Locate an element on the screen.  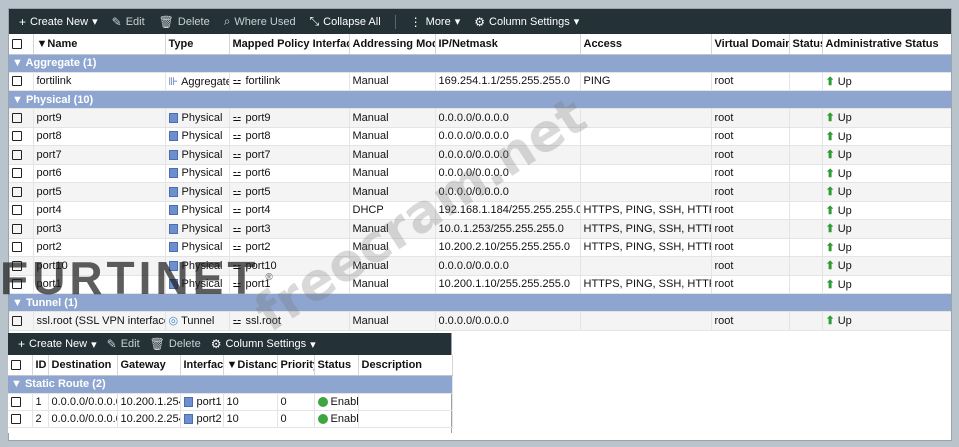
collapse-icon: ⤡ is located at coordinates (314, 21).